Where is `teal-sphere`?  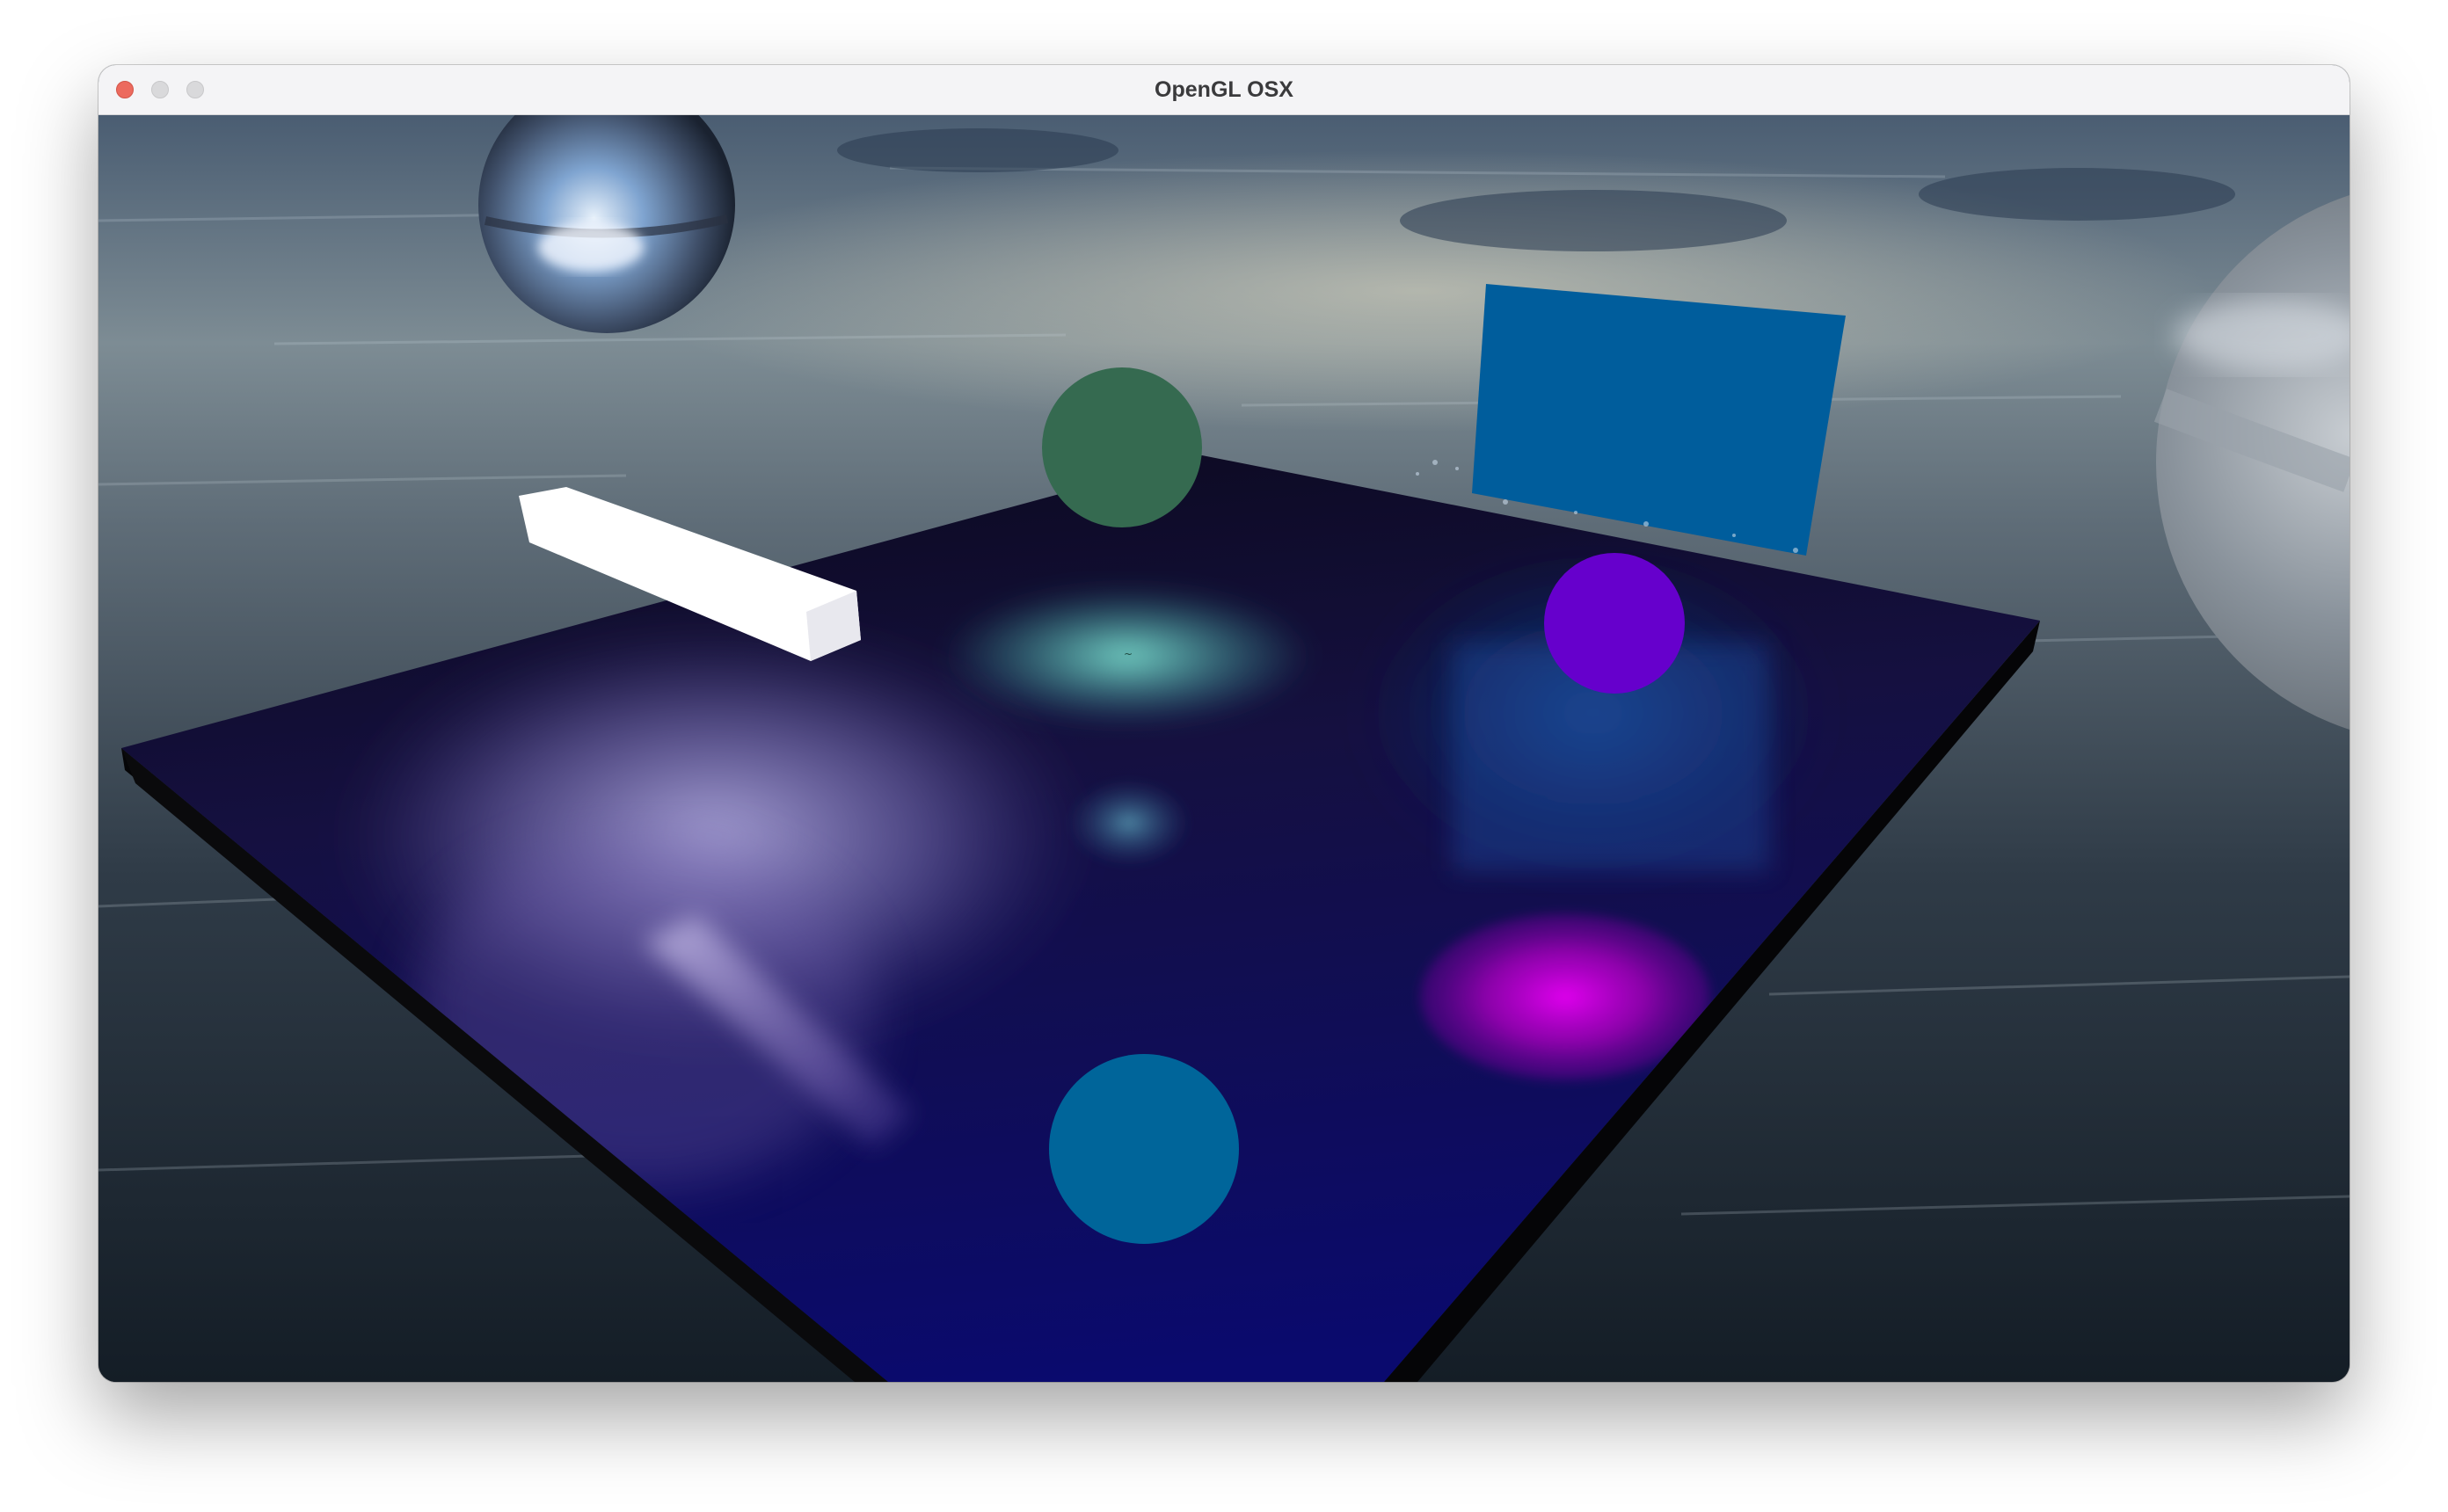
teal-sphere is located at coordinates (1144, 1149).